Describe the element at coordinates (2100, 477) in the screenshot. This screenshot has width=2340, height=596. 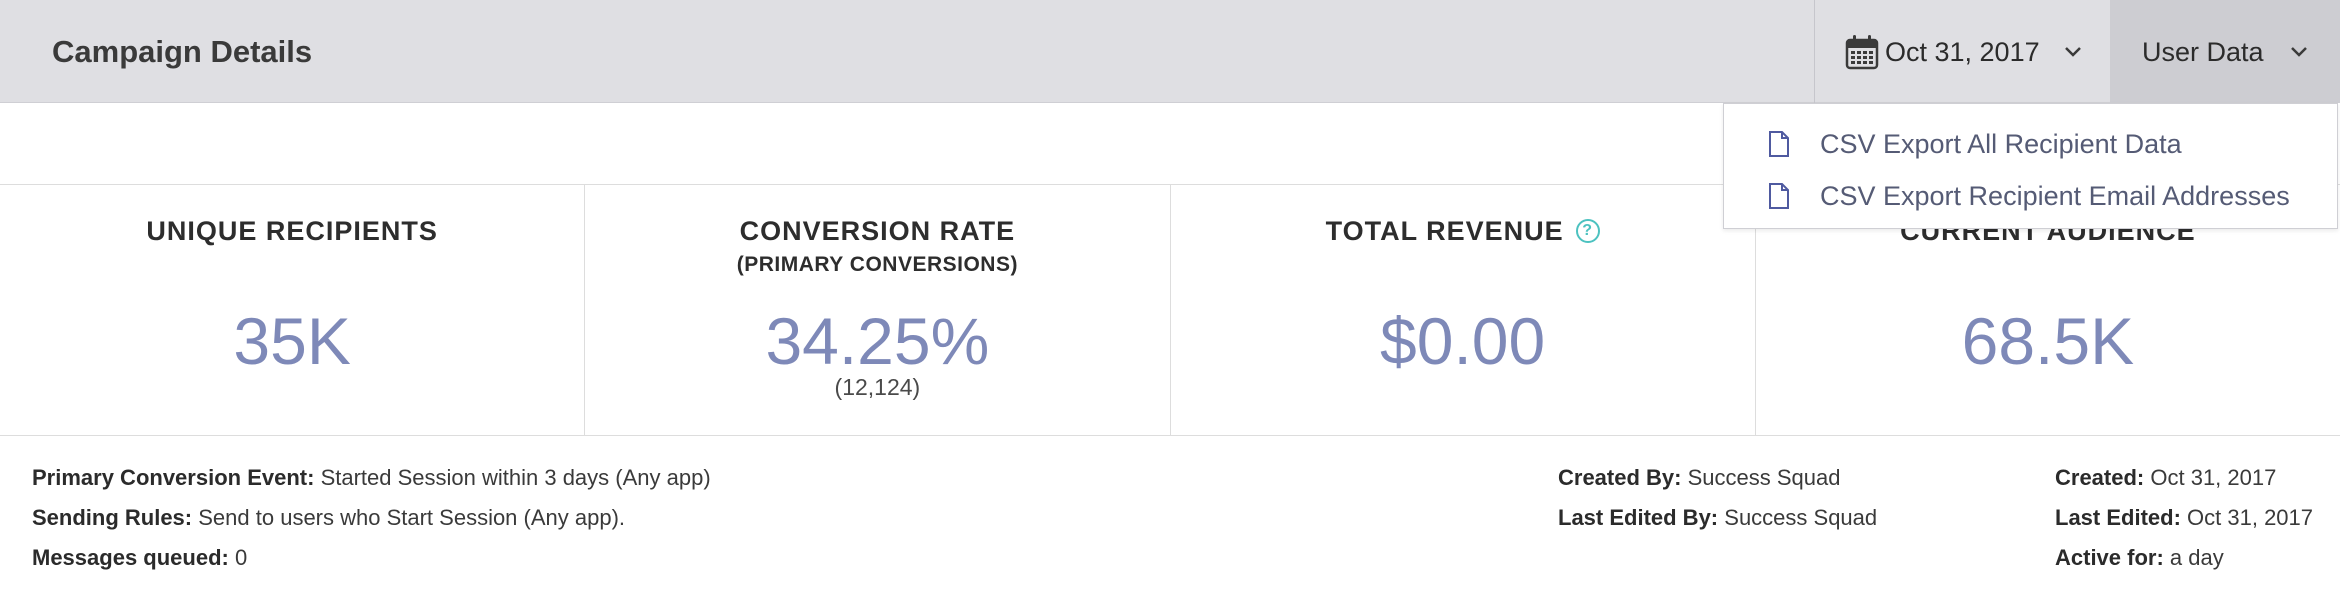
I see `meta-key: Created:` at that location.